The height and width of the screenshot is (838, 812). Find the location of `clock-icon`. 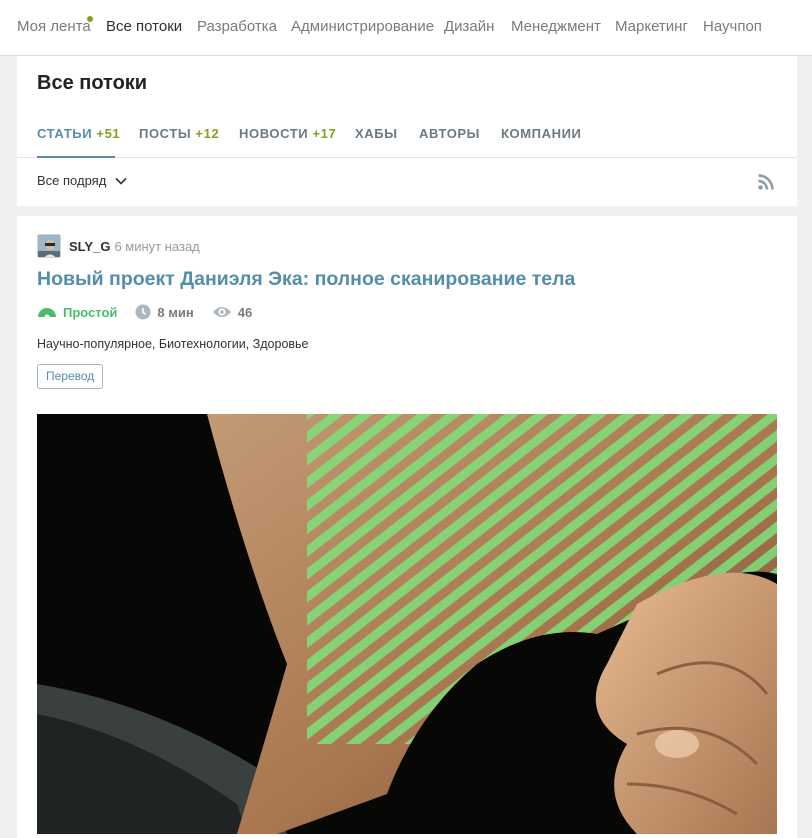

clock-icon is located at coordinates (143, 312).